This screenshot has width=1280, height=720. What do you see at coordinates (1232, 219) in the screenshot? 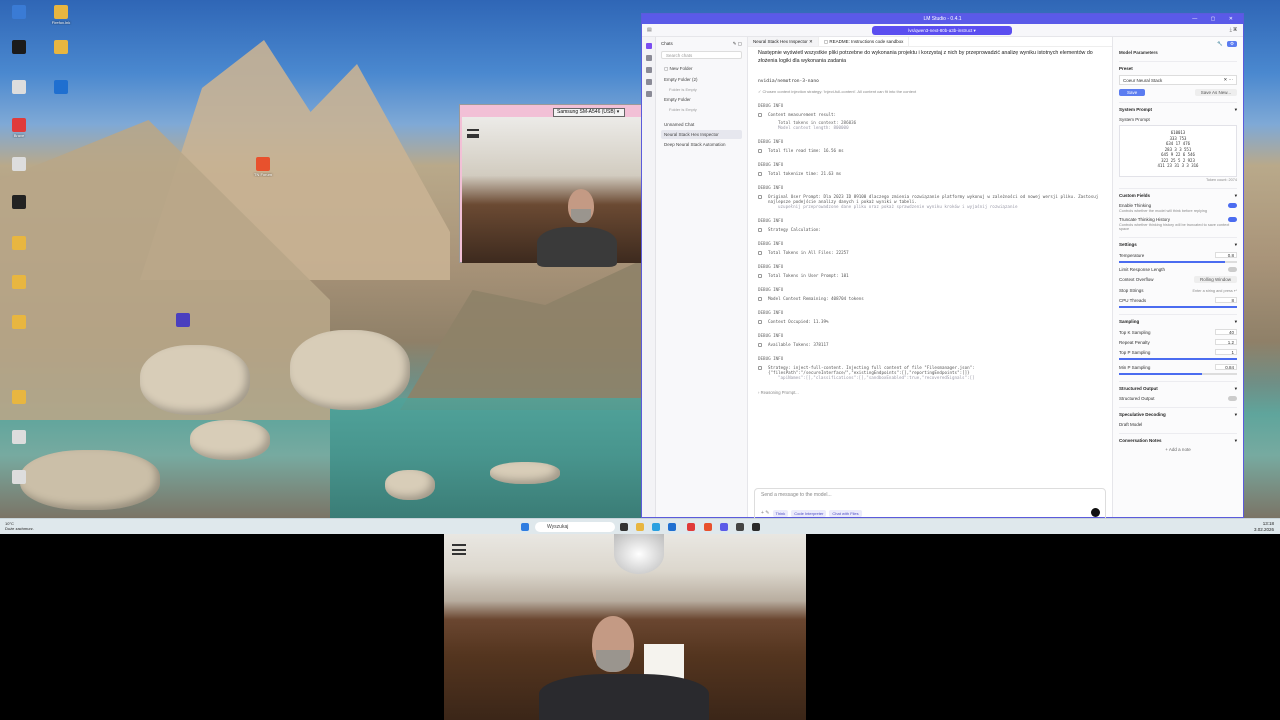
I see `truncate-history-toggle` at bounding box center [1232, 219].